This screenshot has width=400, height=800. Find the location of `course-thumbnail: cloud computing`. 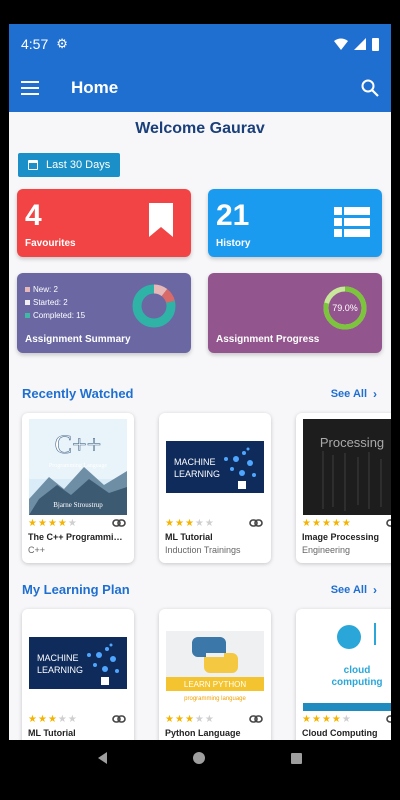

course-thumbnail: cloud computing is located at coordinates (347, 663).